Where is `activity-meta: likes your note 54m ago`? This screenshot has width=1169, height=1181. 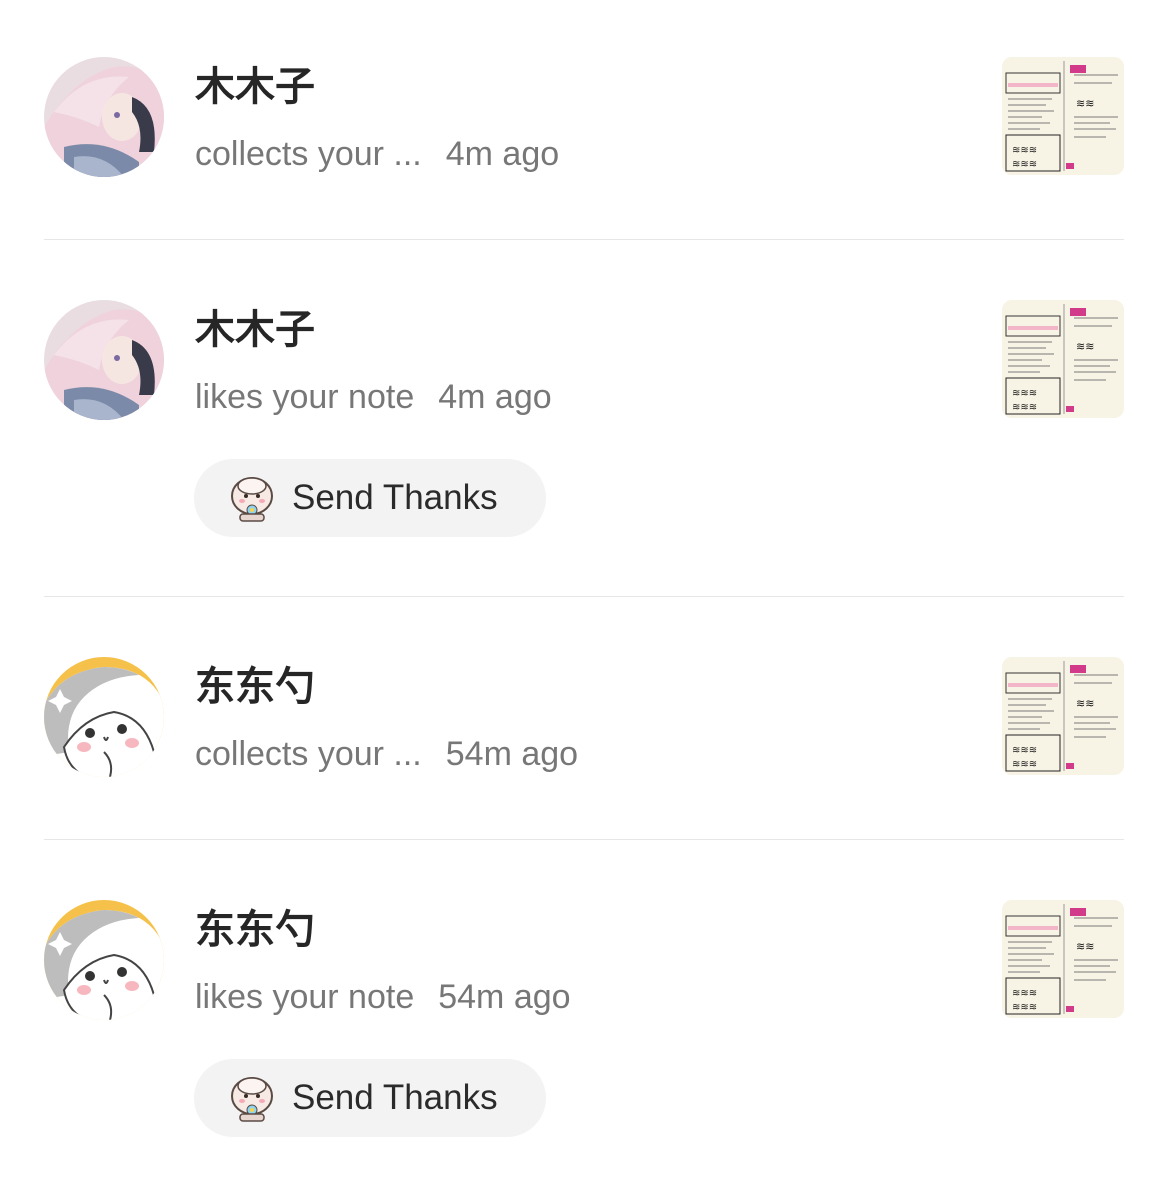
activity-meta: likes your note 54m ago is located at coordinates (383, 997).